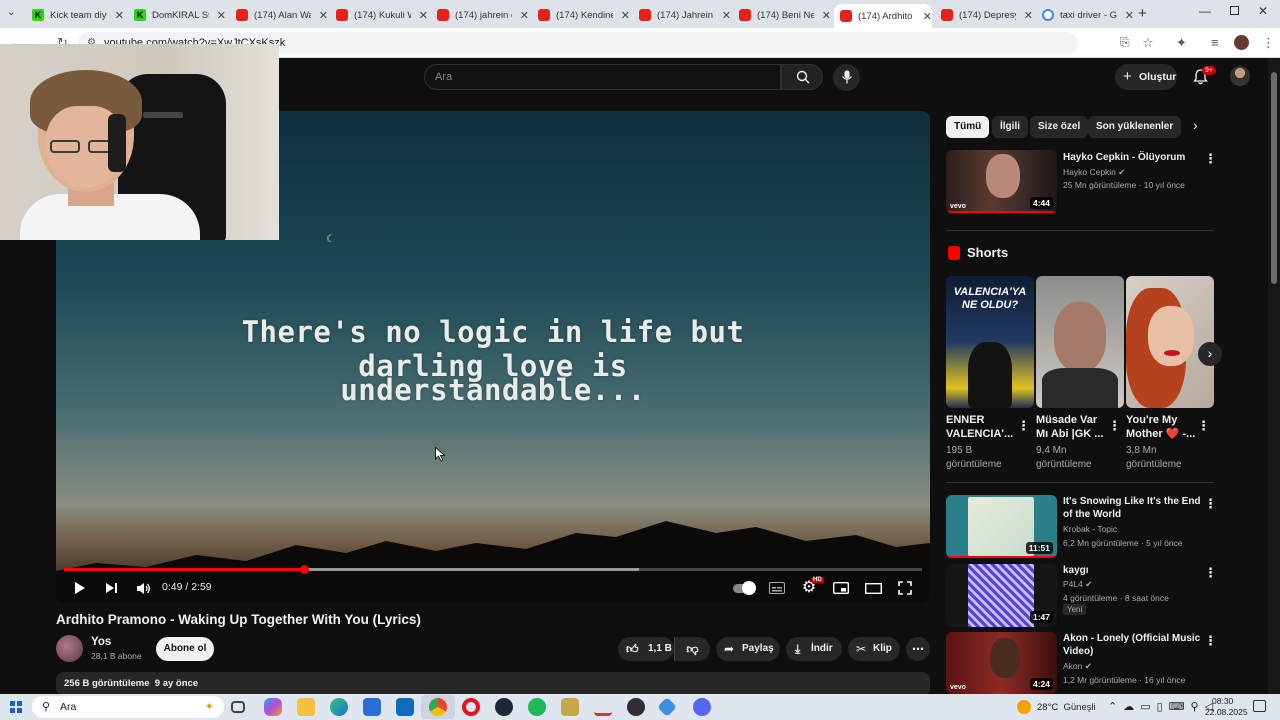 This screenshot has width=1280, height=720. I want to click on reading-list-icon: ≡, so click(1215, 42).